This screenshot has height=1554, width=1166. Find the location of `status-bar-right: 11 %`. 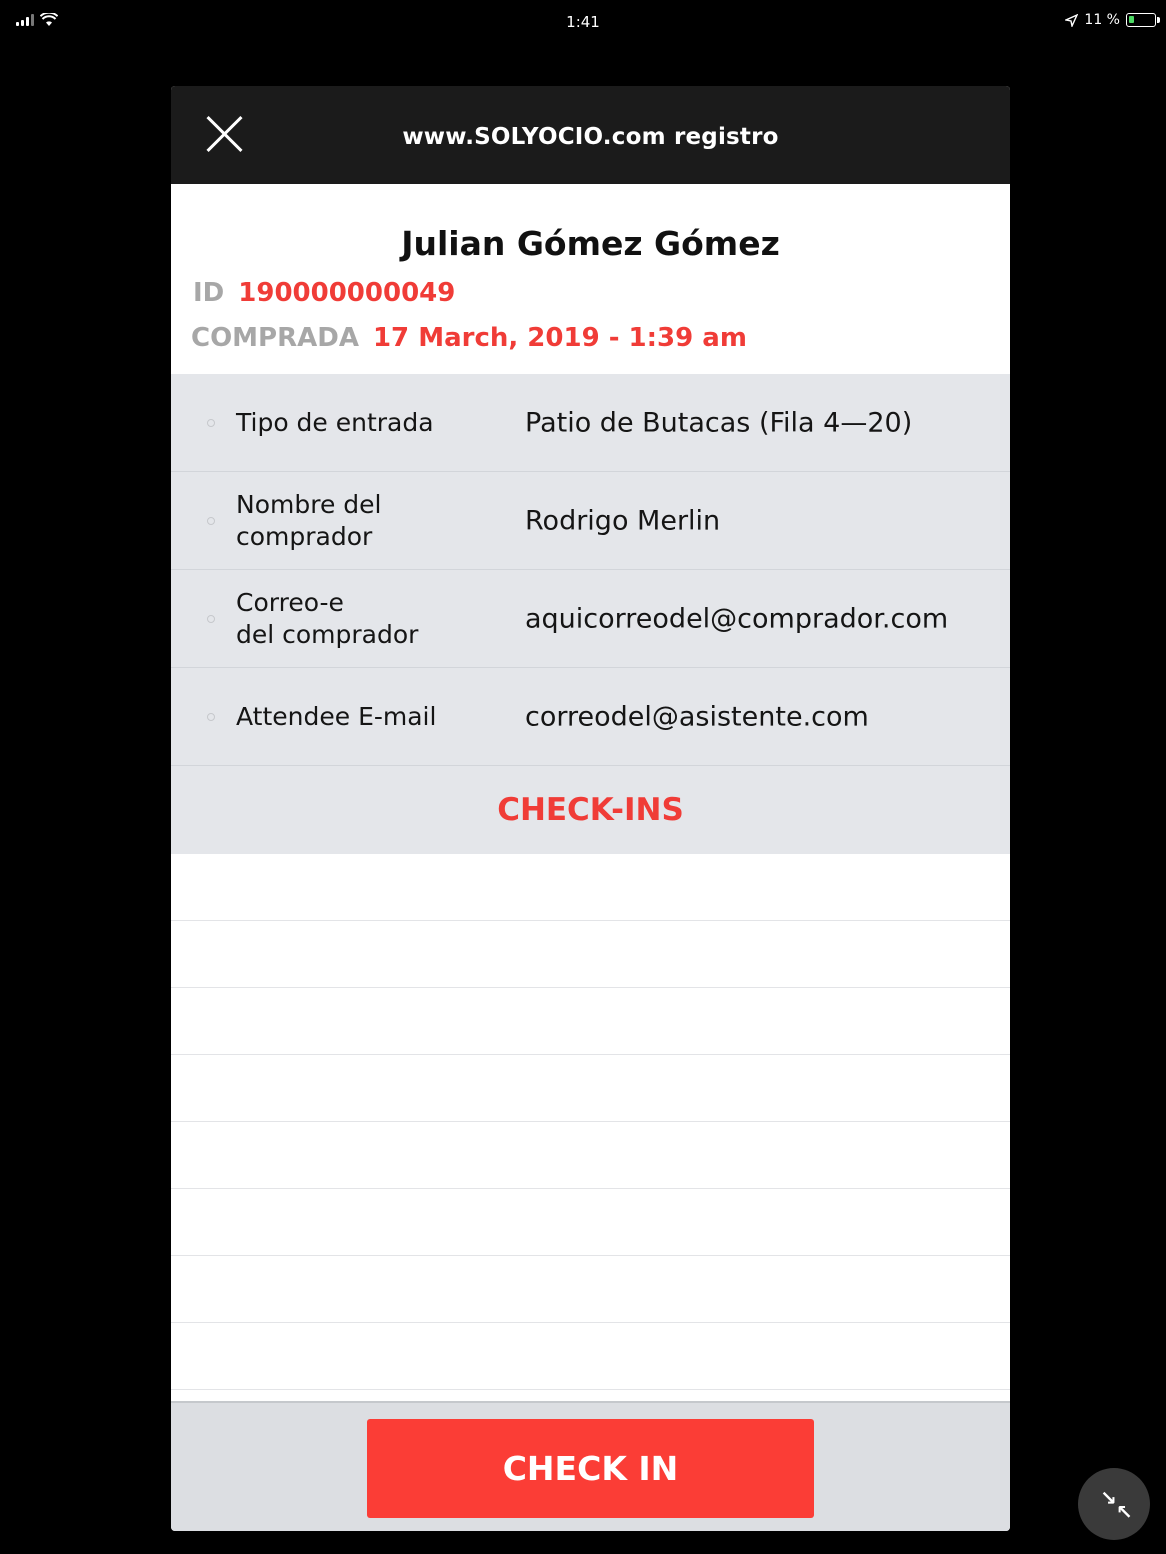

status-bar-right: 11 % is located at coordinates (1112, 20).